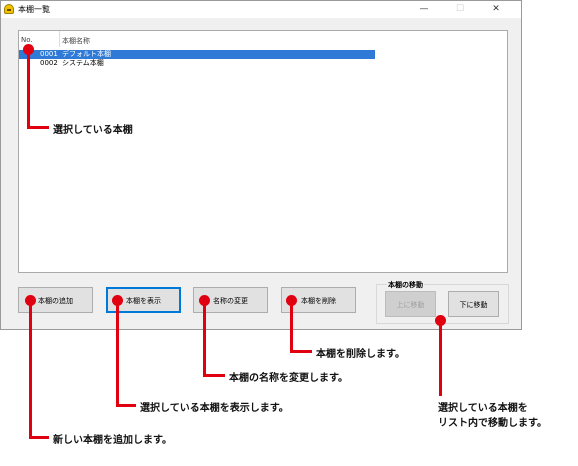 The height and width of the screenshot is (466, 578). Describe the element at coordinates (496, 9) in the screenshot. I see `close-button: ✕` at that location.